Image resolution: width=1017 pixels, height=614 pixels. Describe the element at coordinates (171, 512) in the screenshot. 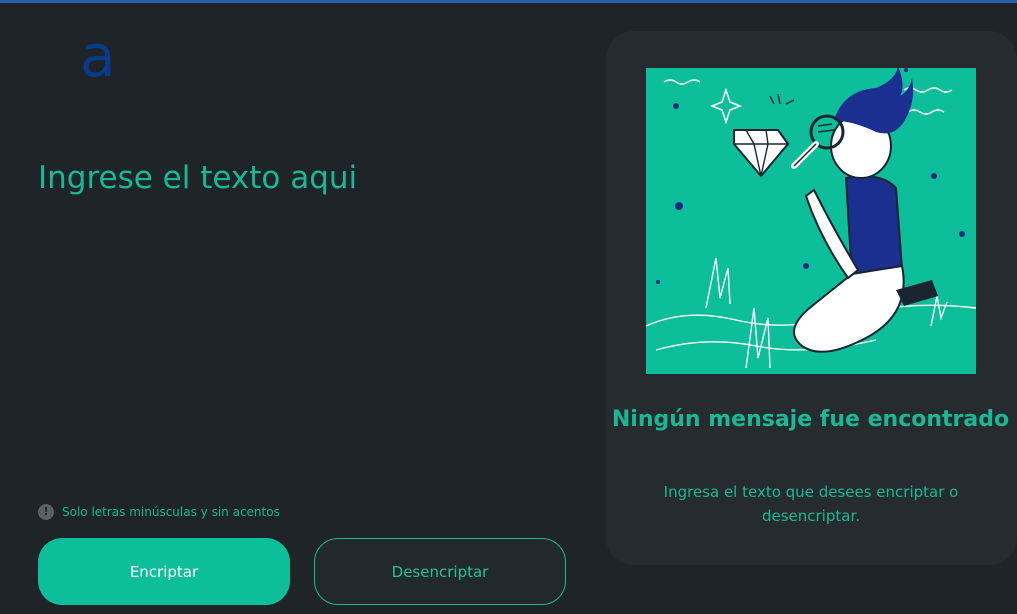

I see `hint-text: Solo letras minúsculas y sin acentos` at that location.